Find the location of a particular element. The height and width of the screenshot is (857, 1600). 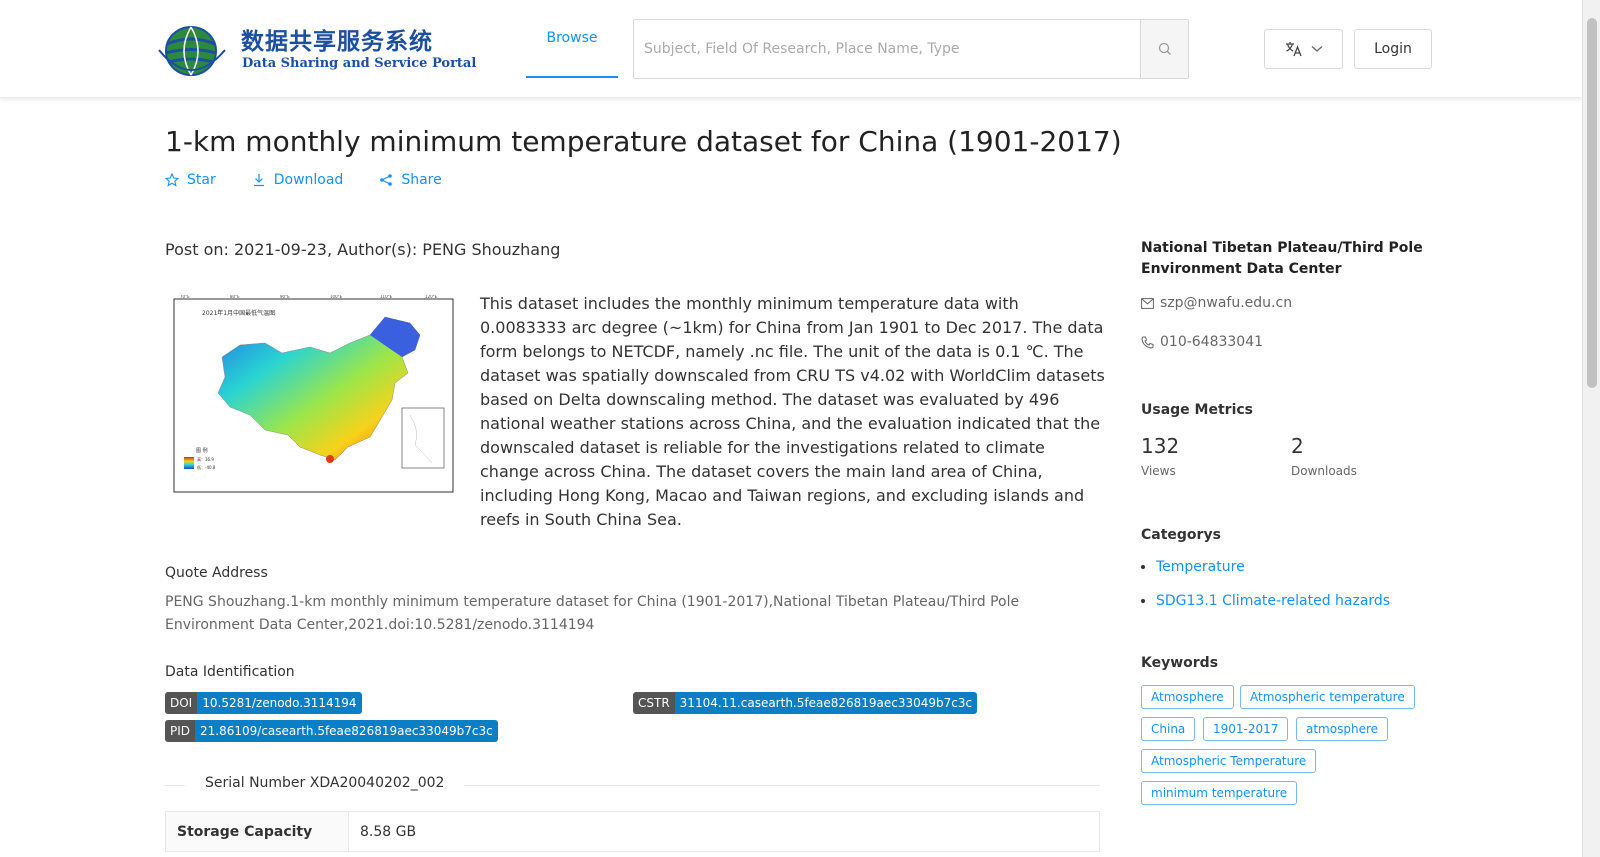

cstr-badge-key: CSTR is located at coordinates (654, 703).